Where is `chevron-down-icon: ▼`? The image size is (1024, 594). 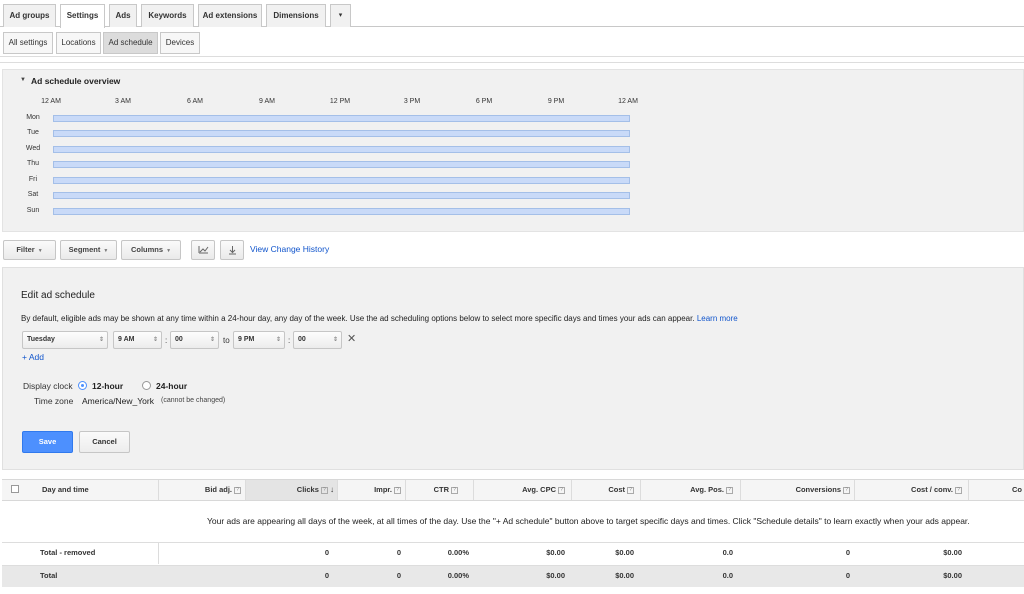
chevron-down-icon: ▼ is located at coordinates (106, 251).